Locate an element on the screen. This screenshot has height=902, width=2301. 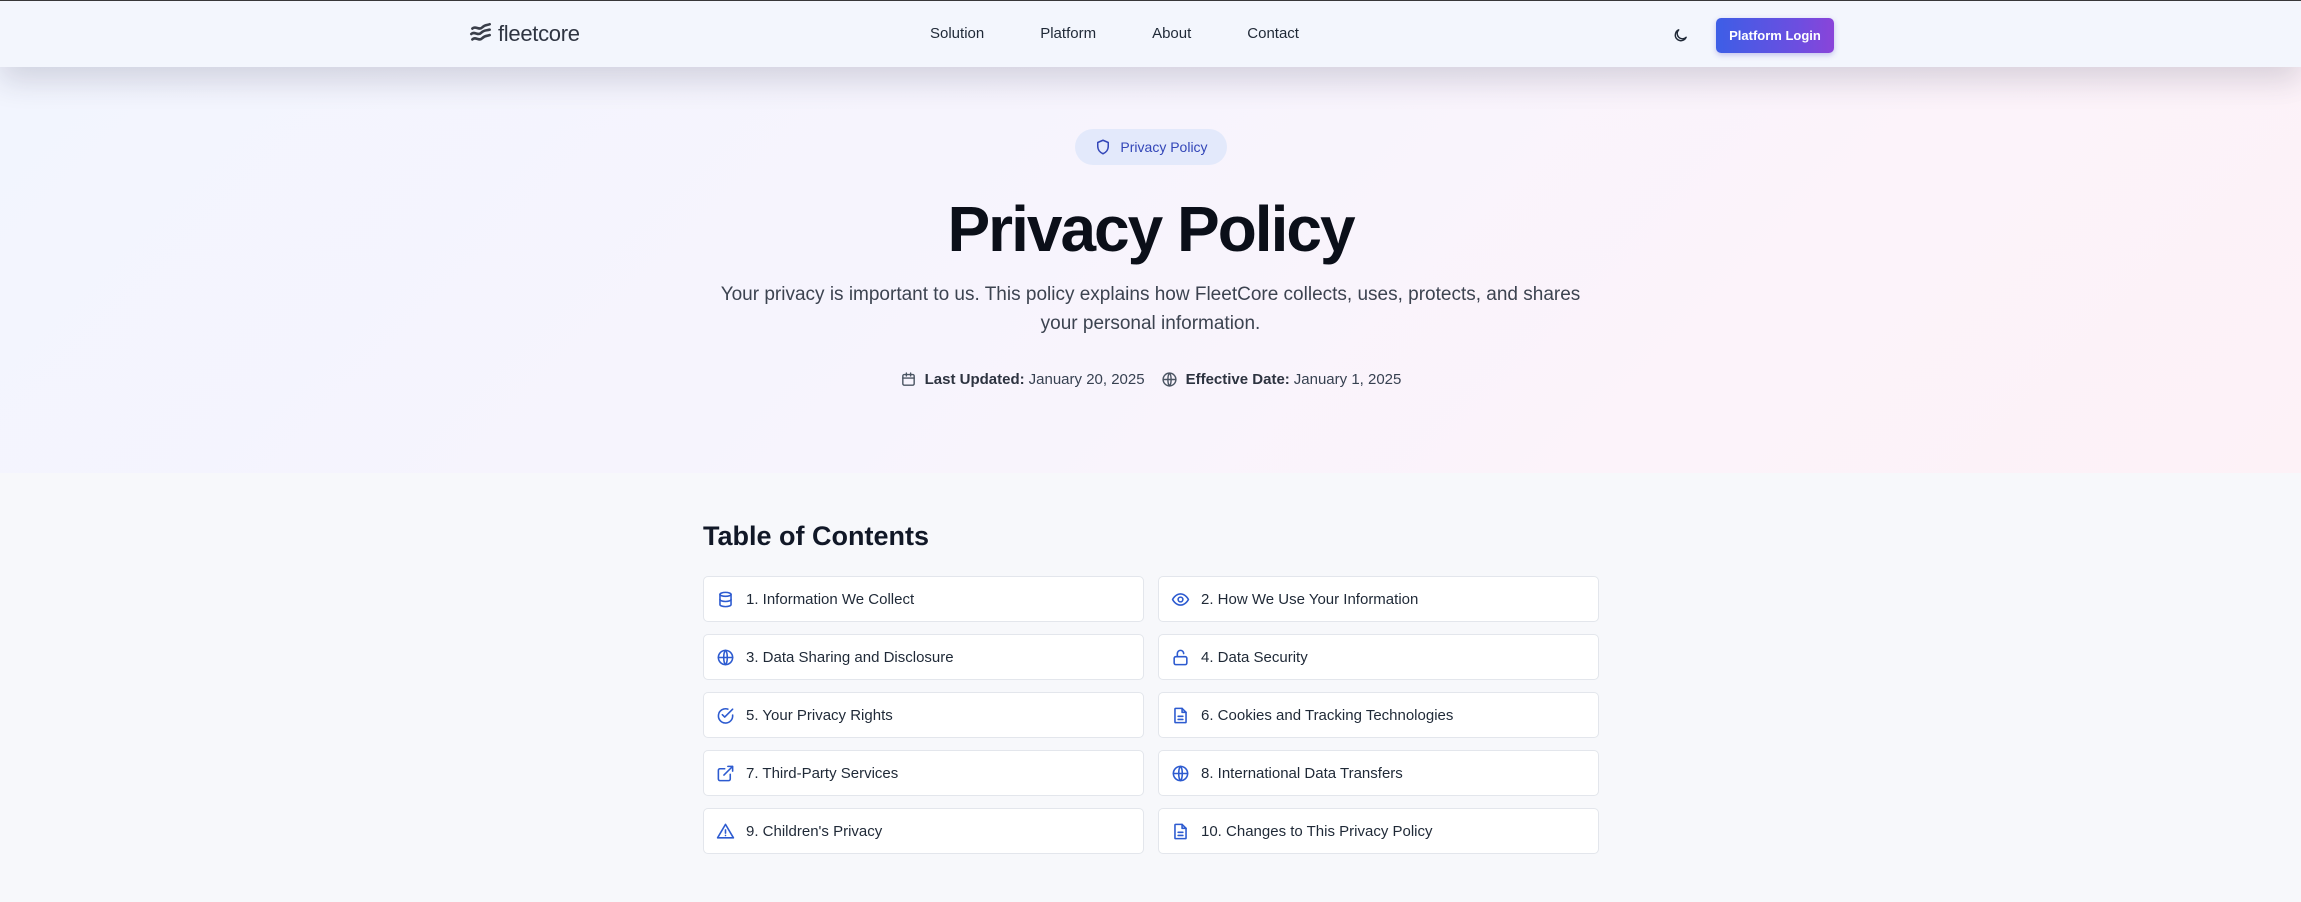
moon-icon is located at coordinates (1680, 34).